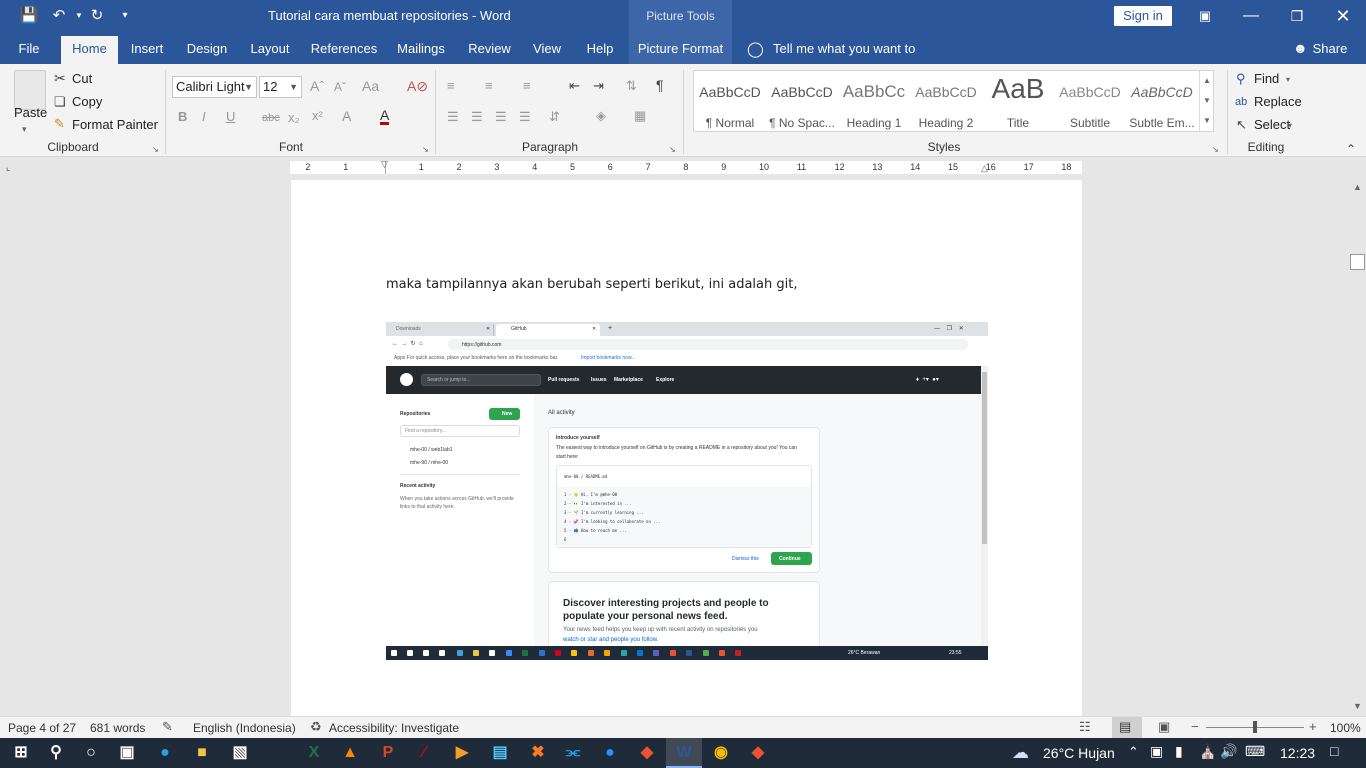  Describe the element at coordinates (686, 166) in the screenshot. I see `horizontal-ruler: 2 1 1 2 3 4 5 6 7 8 9 10 11 12 13 14 15 16 17 18 ▽ △` at that location.